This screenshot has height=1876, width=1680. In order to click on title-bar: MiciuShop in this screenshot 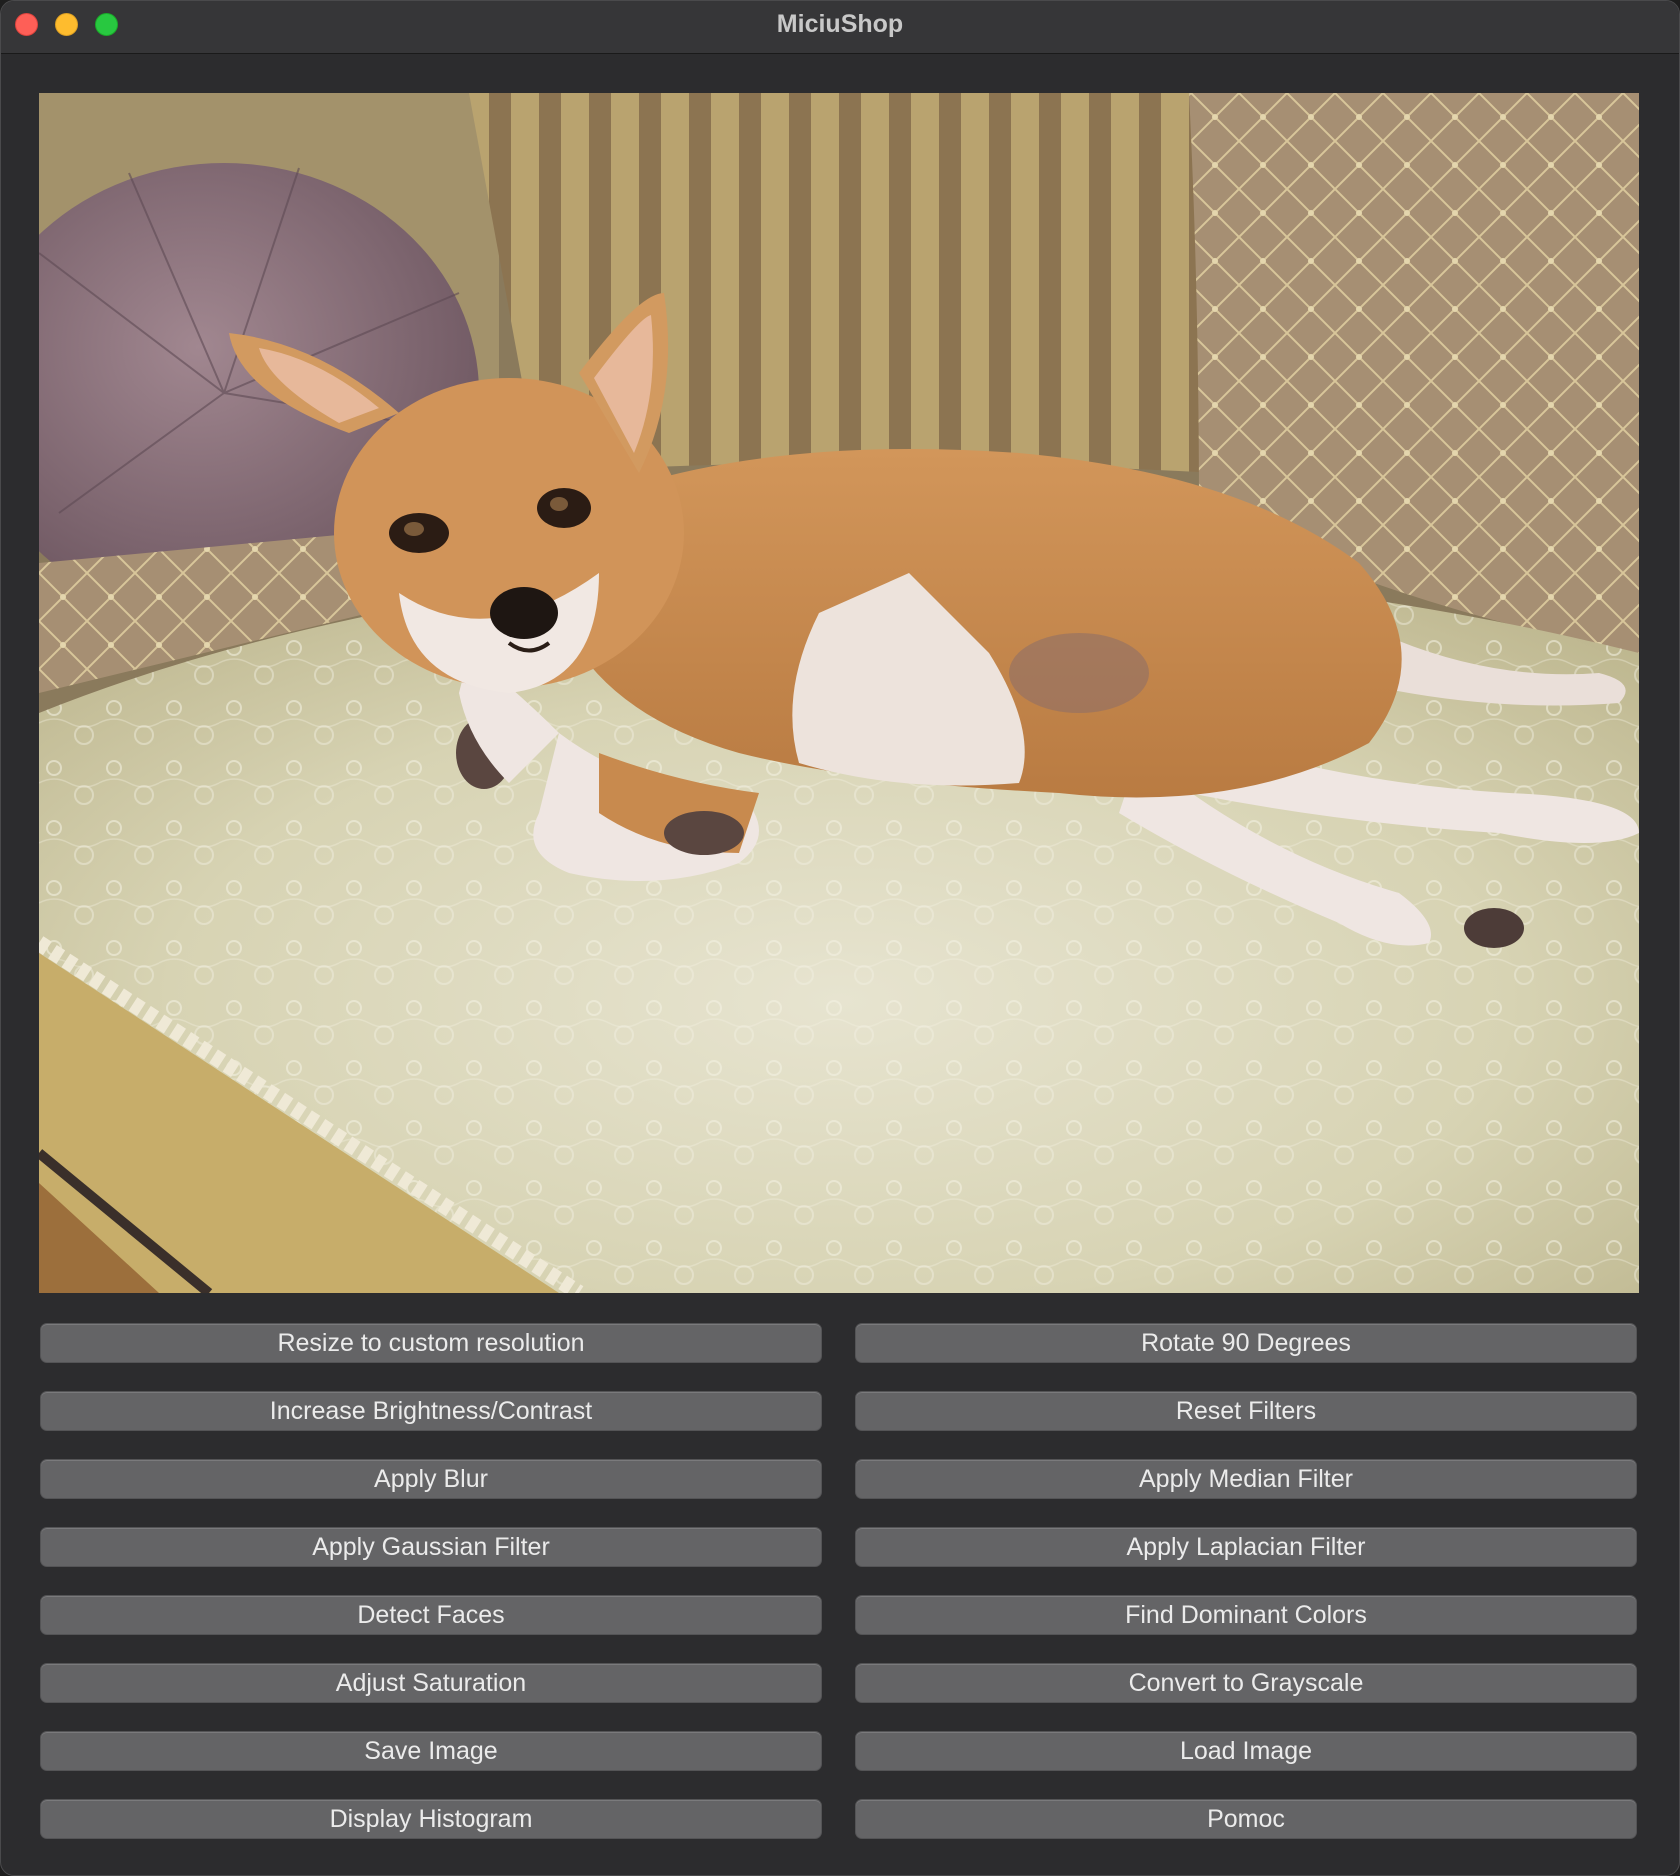, I will do `click(840, 27)`.